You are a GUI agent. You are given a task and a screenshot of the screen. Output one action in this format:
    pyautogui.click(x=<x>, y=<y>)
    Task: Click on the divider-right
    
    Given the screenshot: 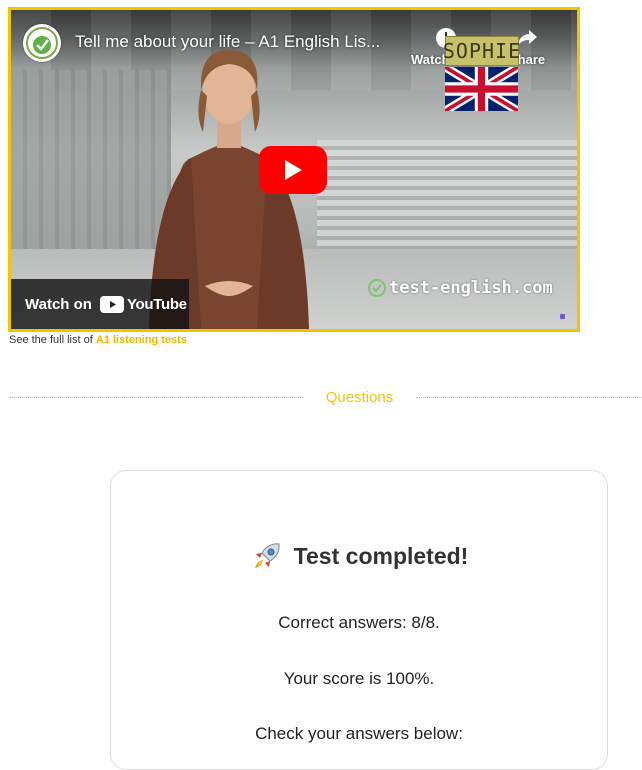 What is the action you would take?
    pyautogui.click(x=529, y=397)
    